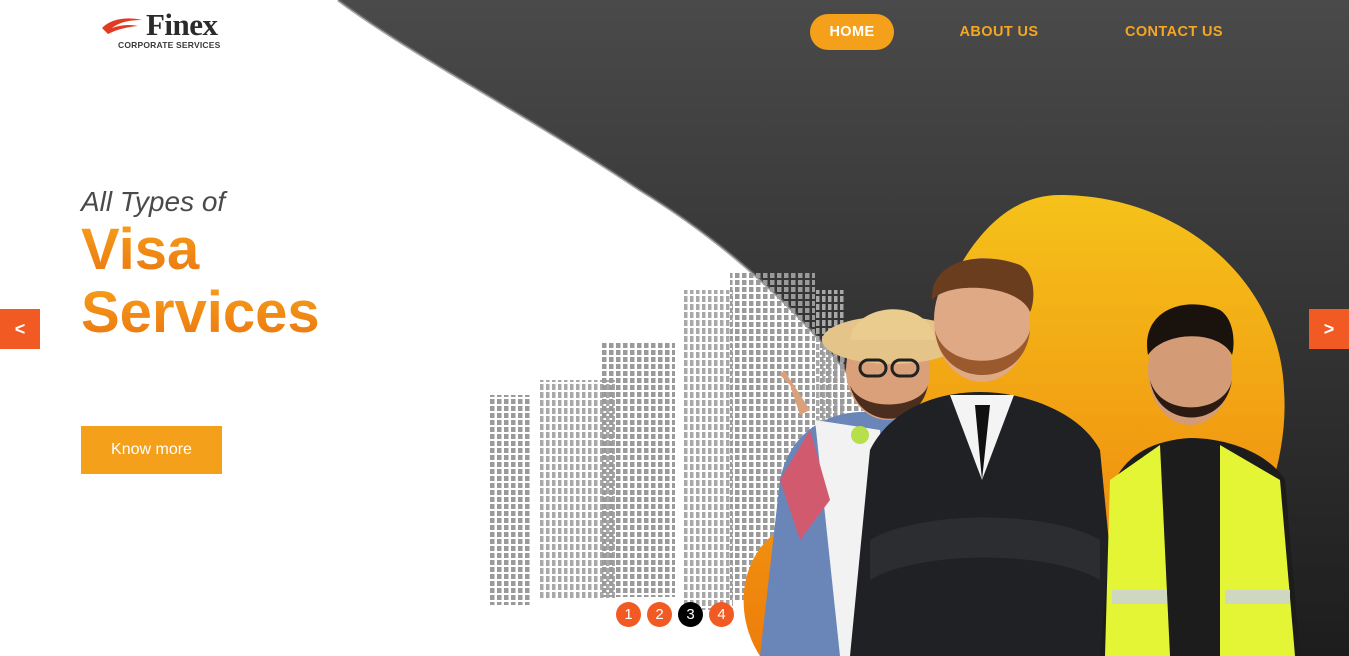 This screenshot has height=656, width=1349. I want to click on nav-contact-us: CONTACT US, so click(1174, 32).